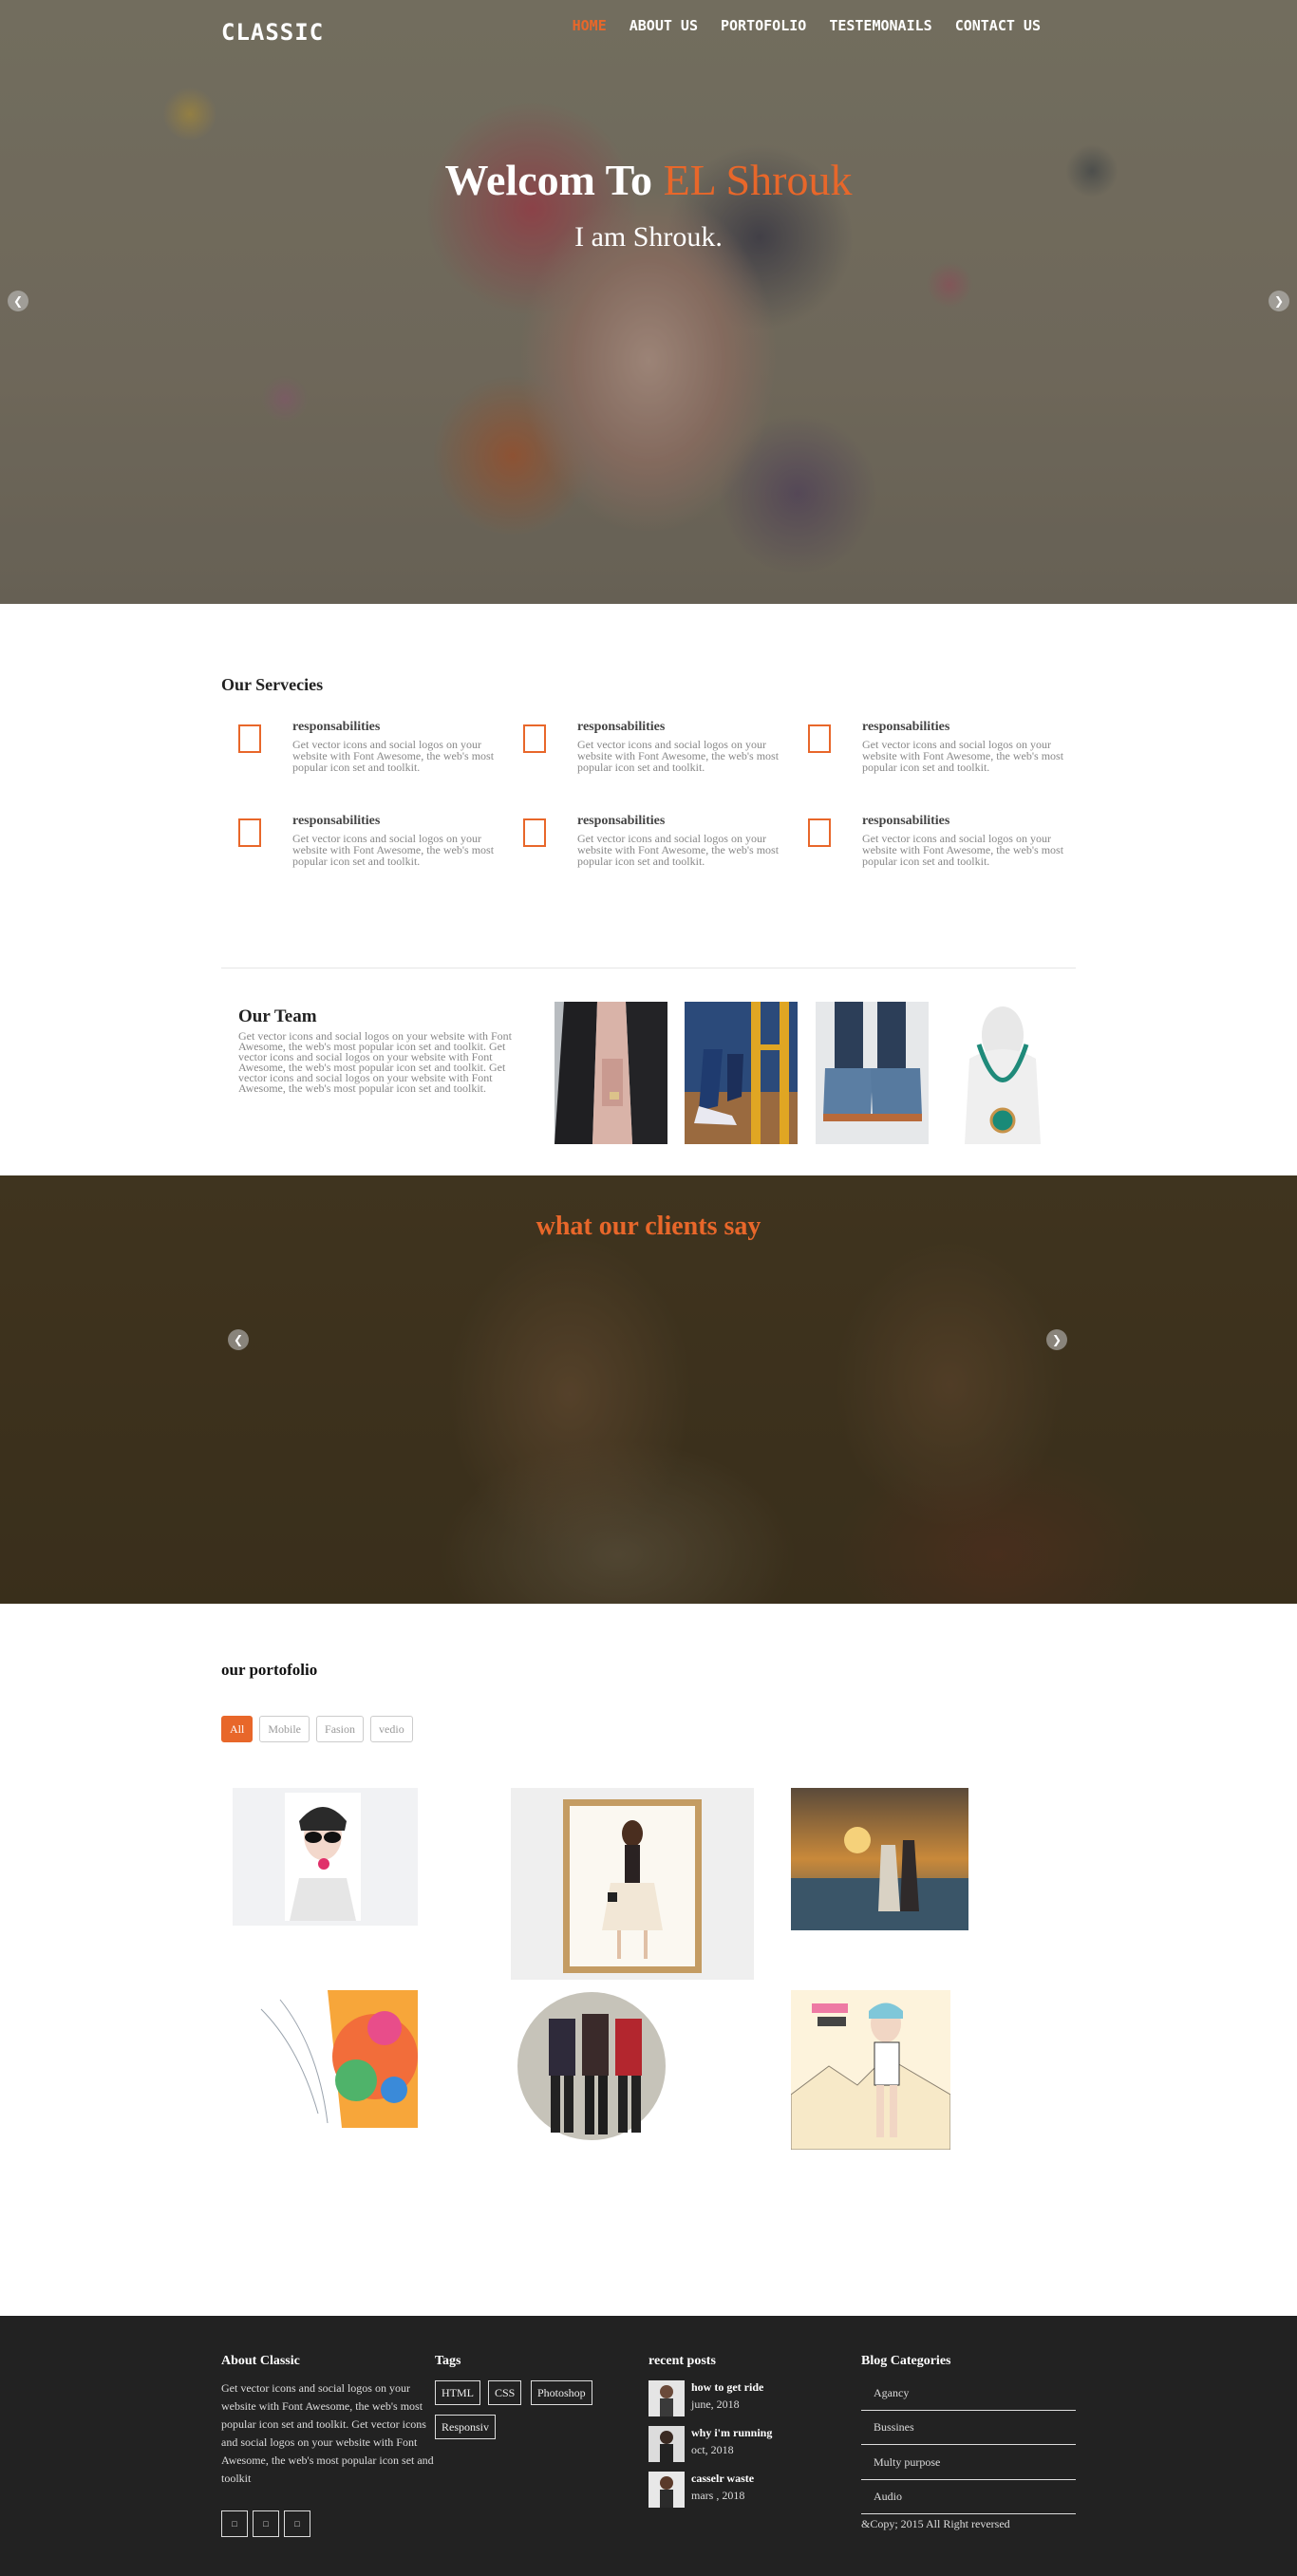 Image resolution: width=1297 pixels, height=2576 pixels. I want to click on google-plus-icon: □, so click(297, 2523).